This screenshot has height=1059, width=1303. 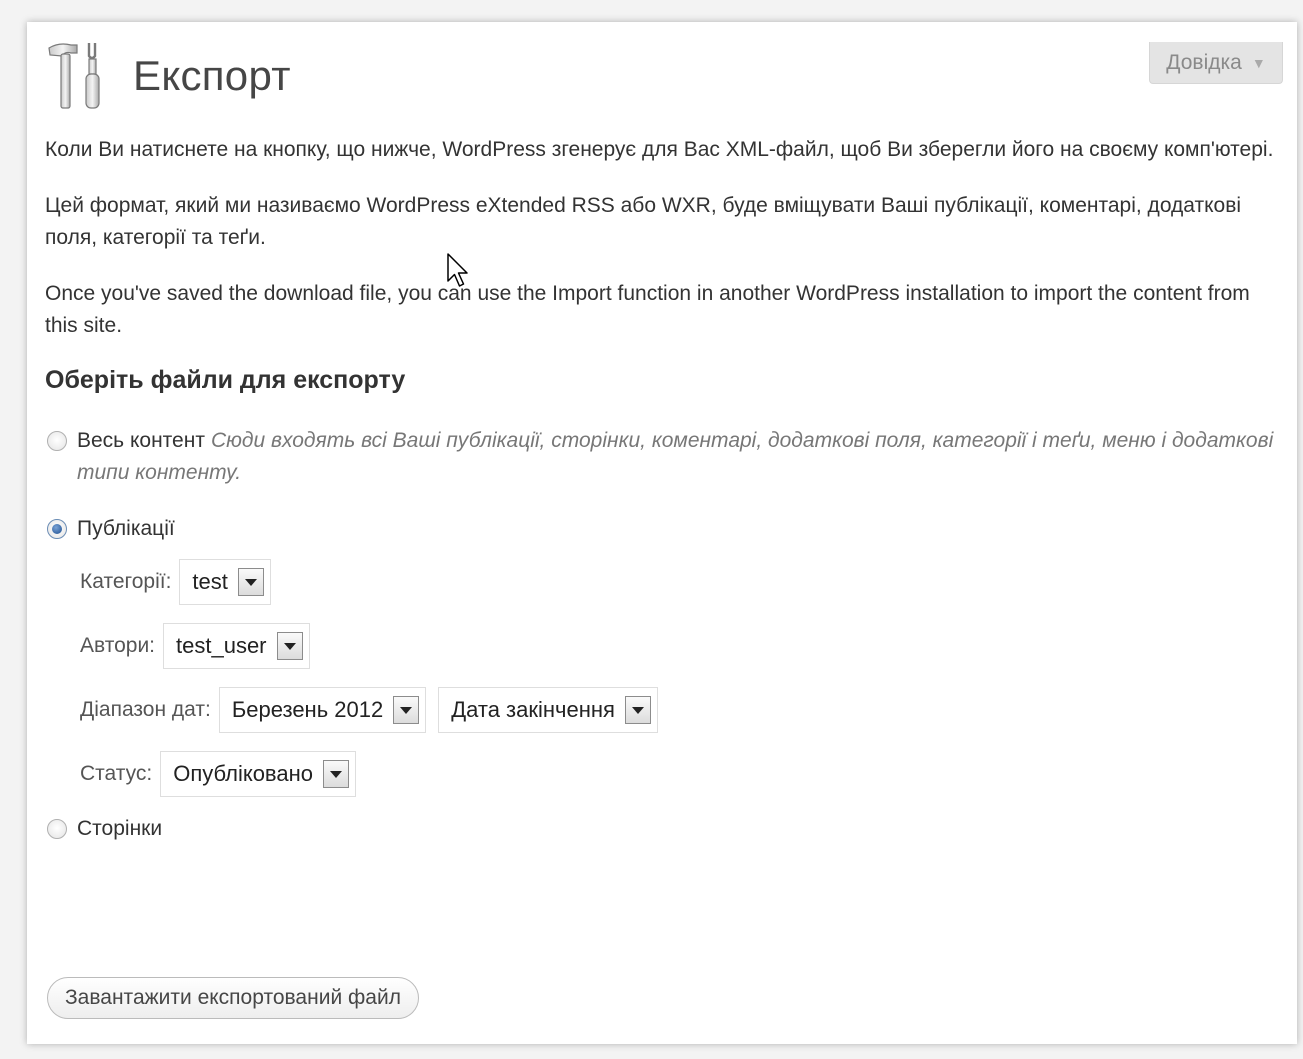 I want to click on categories-value: test, so click(x=210, y=581).